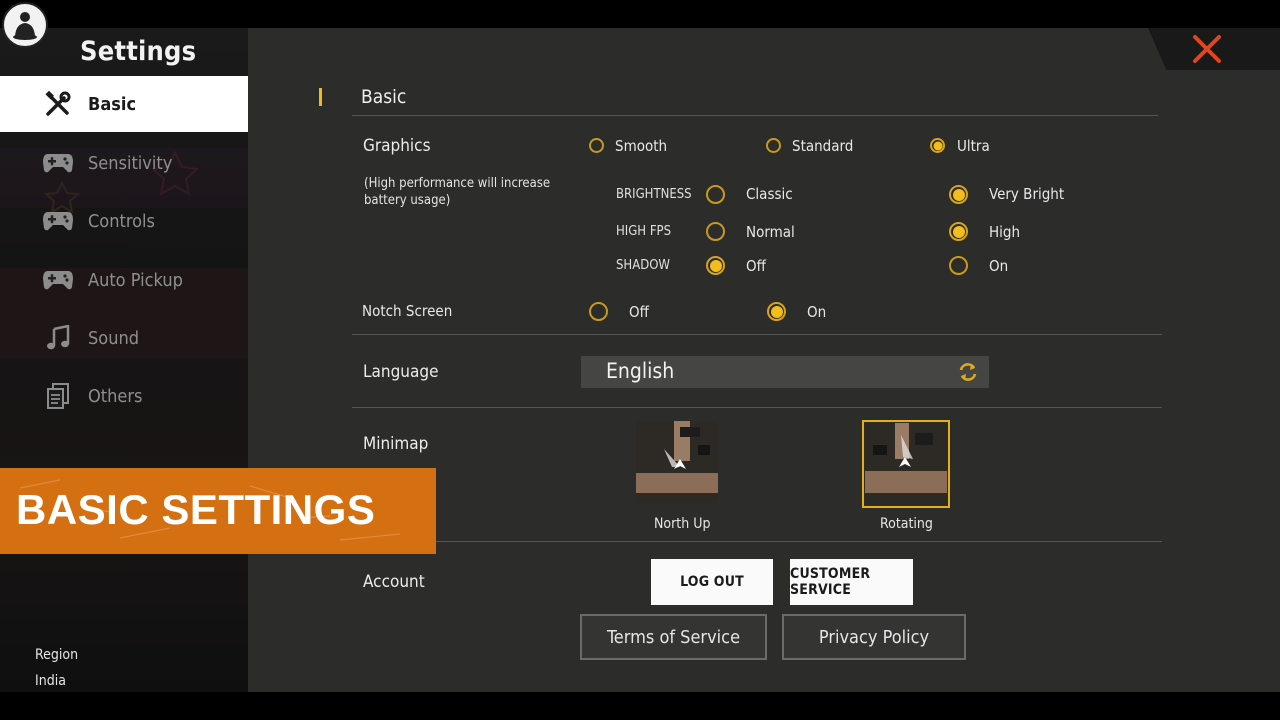 The height and width of the screenshot is (720, 1280). Describe the element at coordinates (776, 311) in the screenshot. I see `notch-on-radio` at that location.